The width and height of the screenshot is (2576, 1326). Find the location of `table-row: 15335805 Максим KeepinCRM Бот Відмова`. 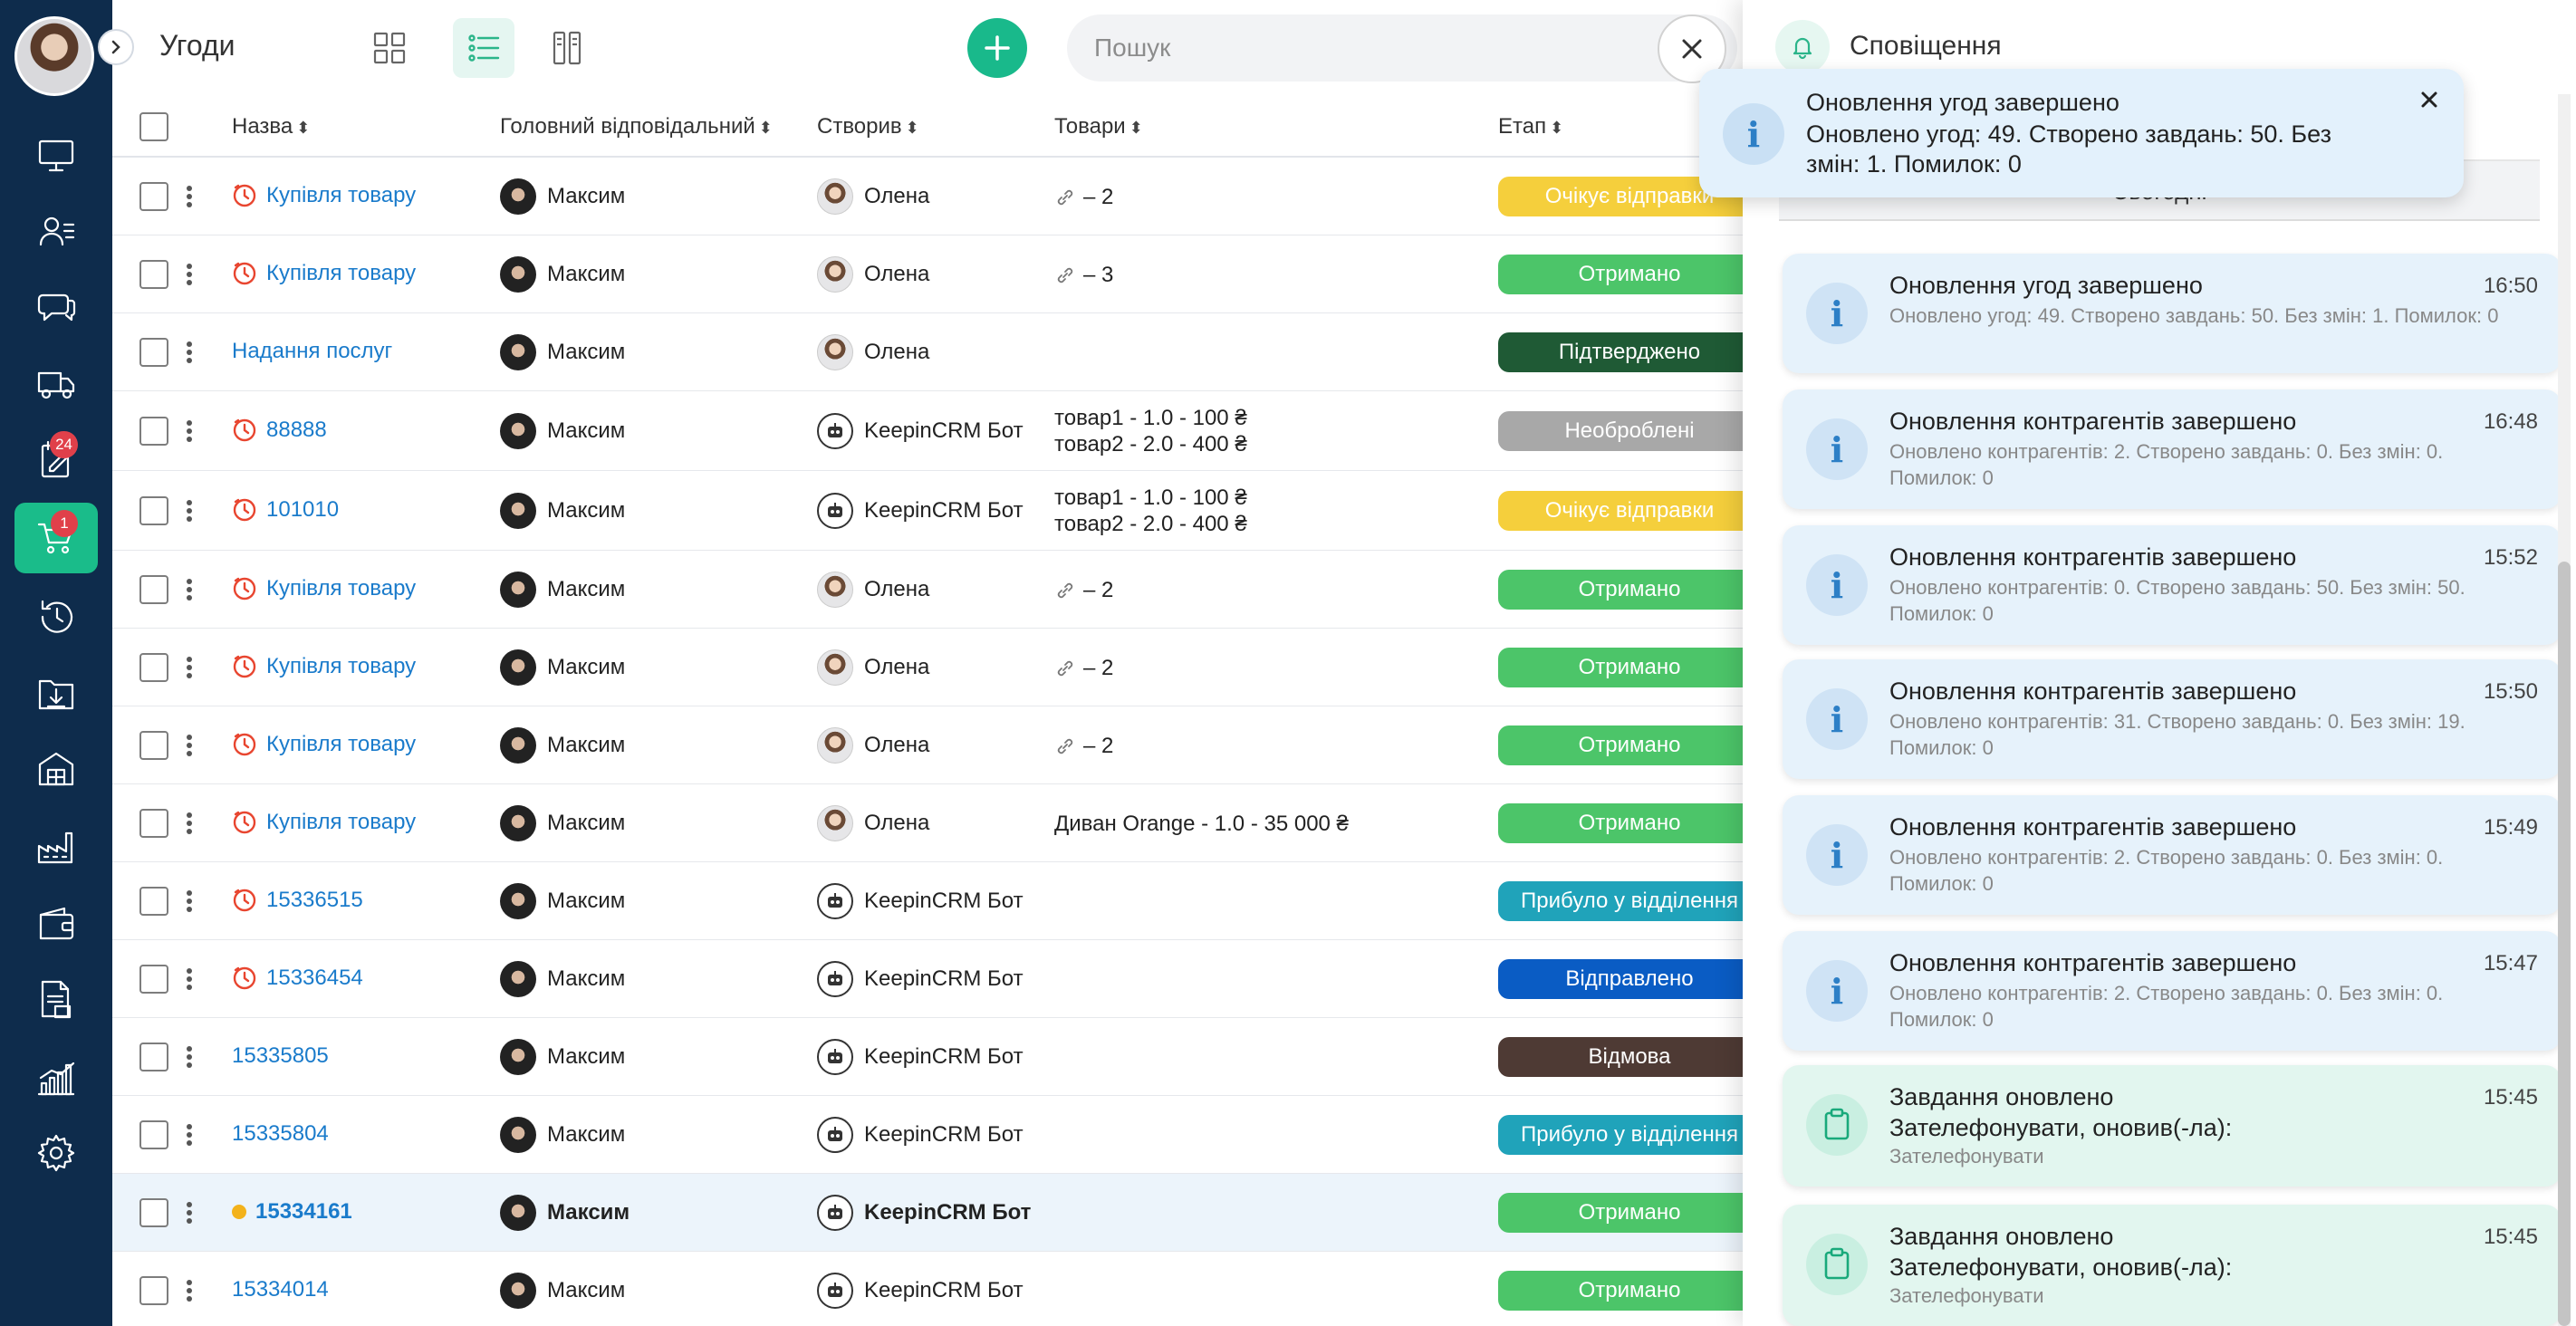

table-row: 15335805 Максим KeepinCRM Бот Відмова is located at coordinates (936, 1057).